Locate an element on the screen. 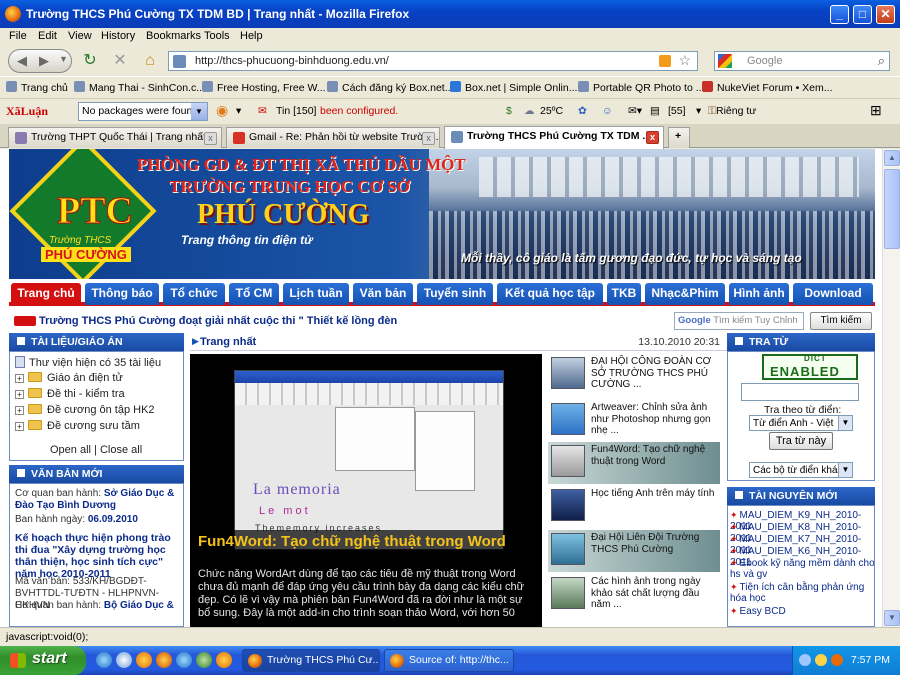  start-button: start is located at coordinates (43, 660).